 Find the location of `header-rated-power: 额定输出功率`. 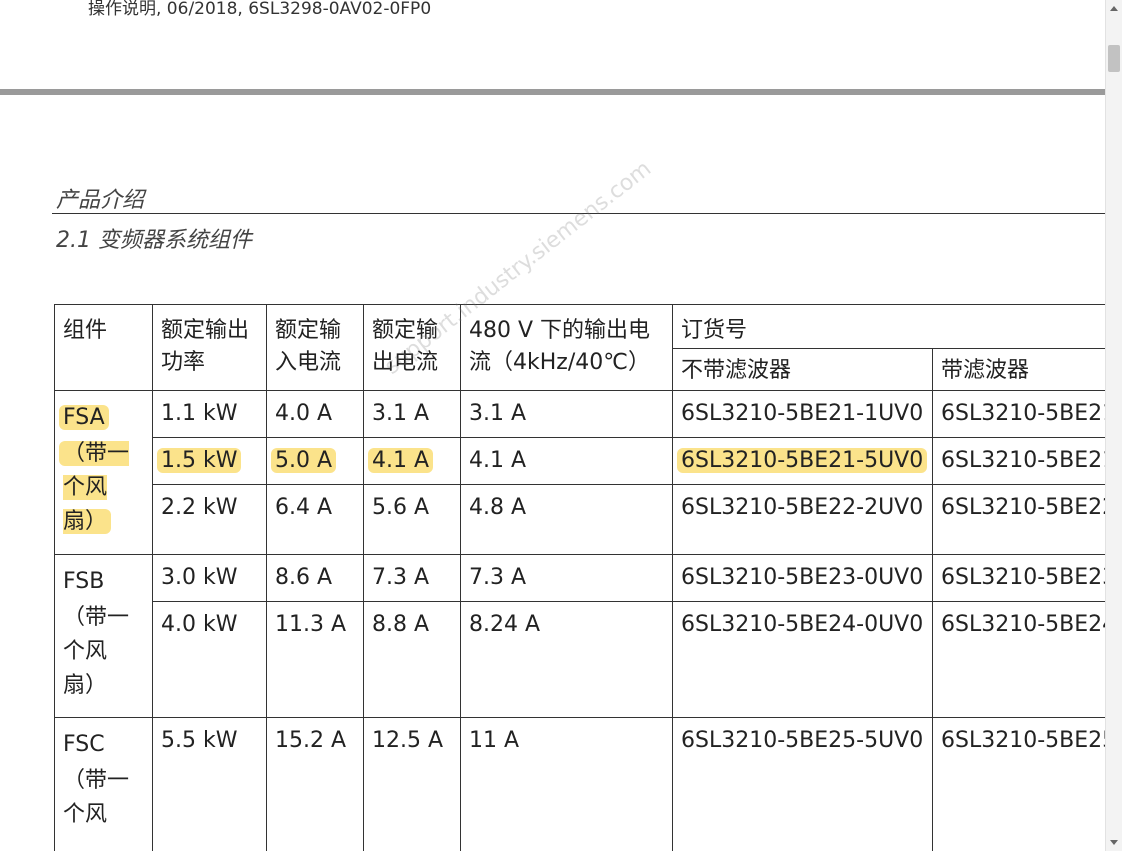

header-rated-power: 额定输出功率 is located at coordinates (209, 347).